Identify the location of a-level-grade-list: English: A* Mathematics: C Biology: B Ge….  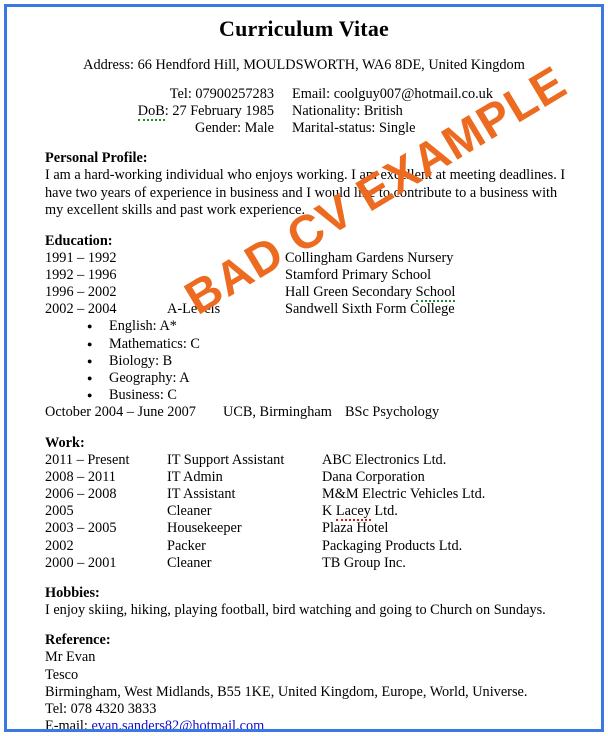
(306, 361).